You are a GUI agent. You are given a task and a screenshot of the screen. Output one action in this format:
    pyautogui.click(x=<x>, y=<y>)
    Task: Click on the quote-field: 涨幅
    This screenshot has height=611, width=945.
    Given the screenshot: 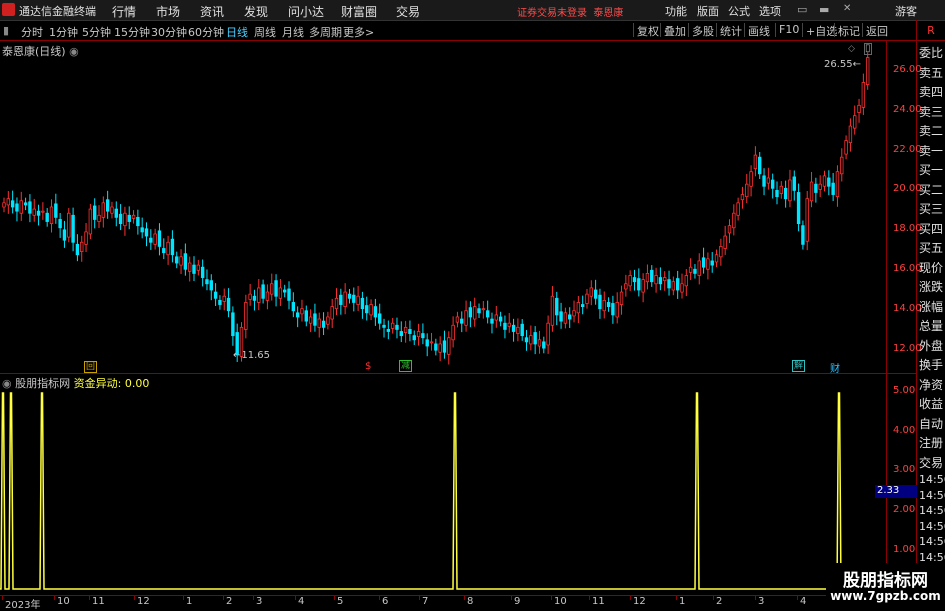 What is the action you would take?
    pyautogui.click(x=931, y=306)
    